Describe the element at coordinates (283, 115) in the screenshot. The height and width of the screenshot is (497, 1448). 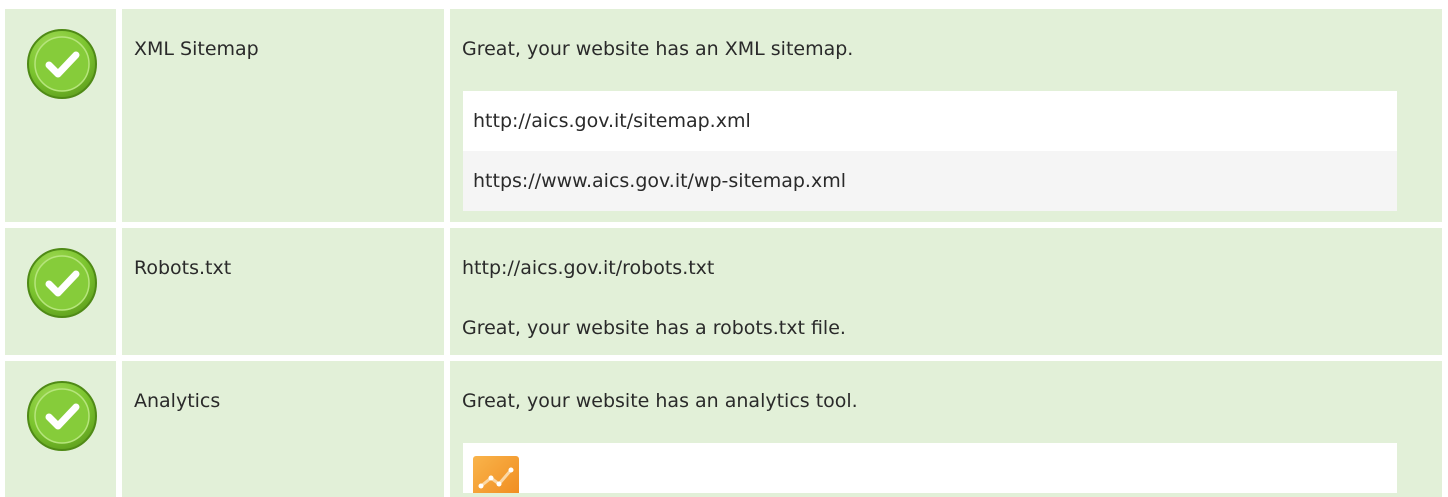
I see `check-name-cell: XML Sitemap` at that location.